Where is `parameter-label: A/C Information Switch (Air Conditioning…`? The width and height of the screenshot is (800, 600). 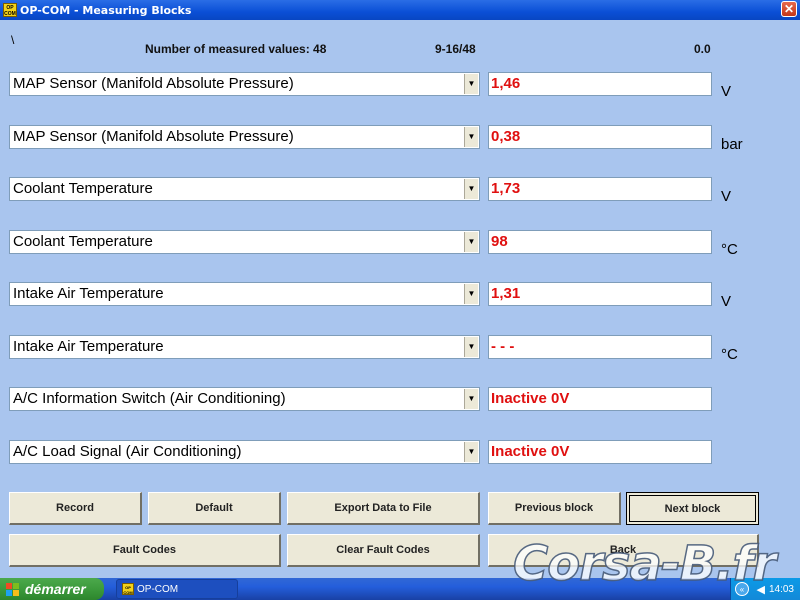
parameter-label: A/C Information Switch (Air Conditioning… is located at coordinates (149, 398).